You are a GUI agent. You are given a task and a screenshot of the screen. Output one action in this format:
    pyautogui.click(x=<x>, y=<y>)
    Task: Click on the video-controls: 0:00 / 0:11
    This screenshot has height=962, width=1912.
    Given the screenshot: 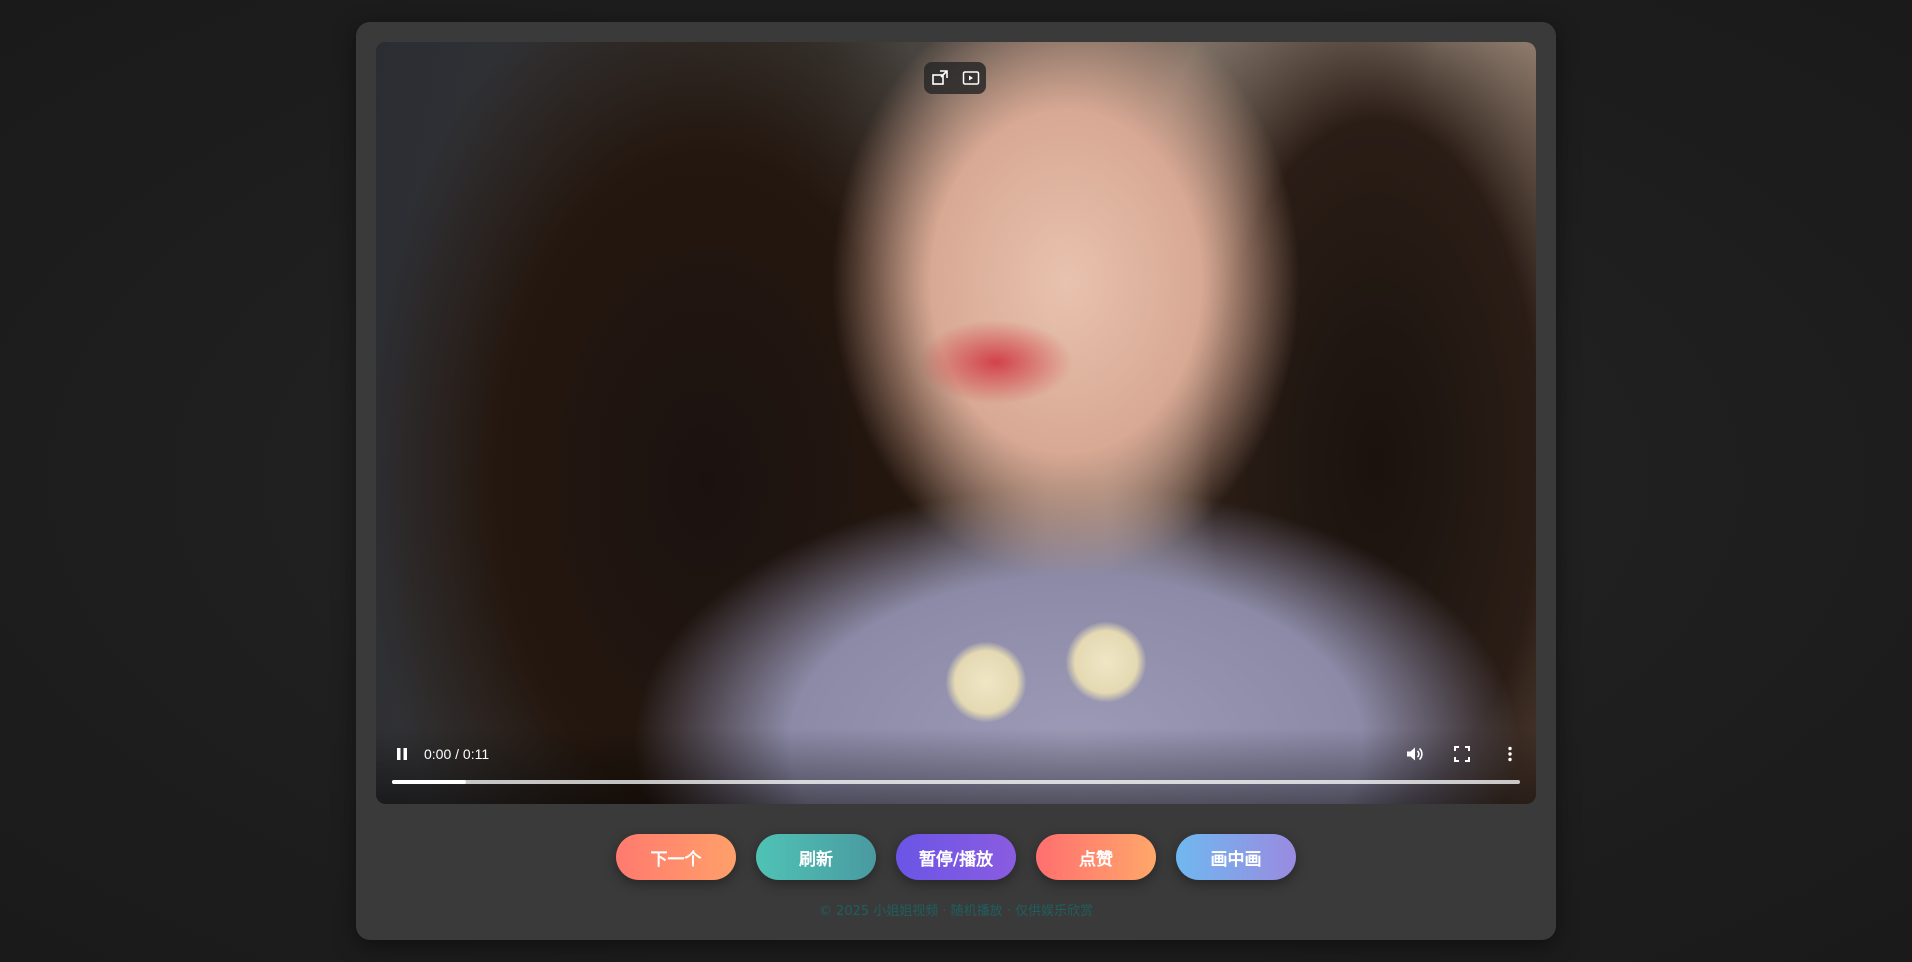 What is the action you would take?
    pyautogui.click(x=956, y=766)
    